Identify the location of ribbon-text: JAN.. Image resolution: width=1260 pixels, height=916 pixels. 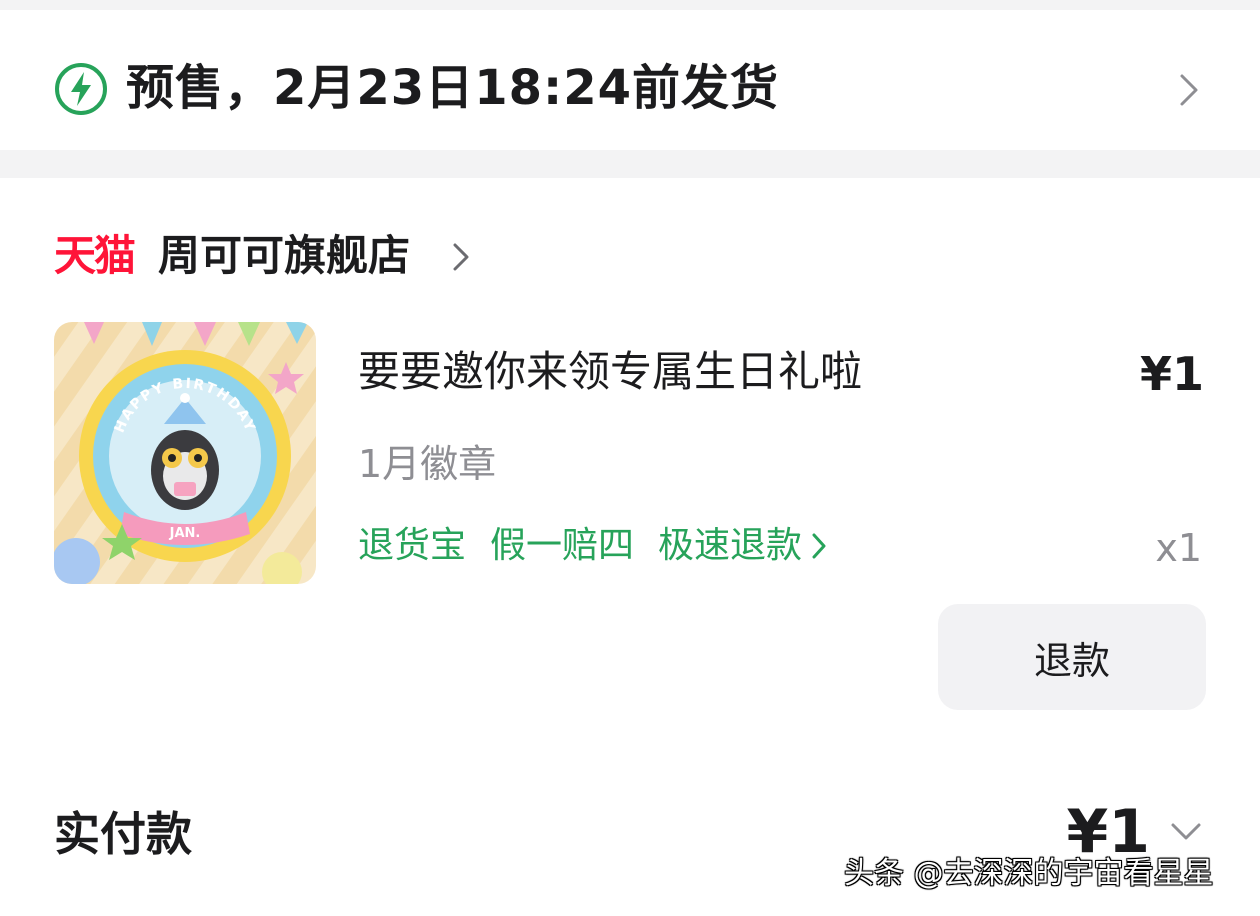
(185, 533).